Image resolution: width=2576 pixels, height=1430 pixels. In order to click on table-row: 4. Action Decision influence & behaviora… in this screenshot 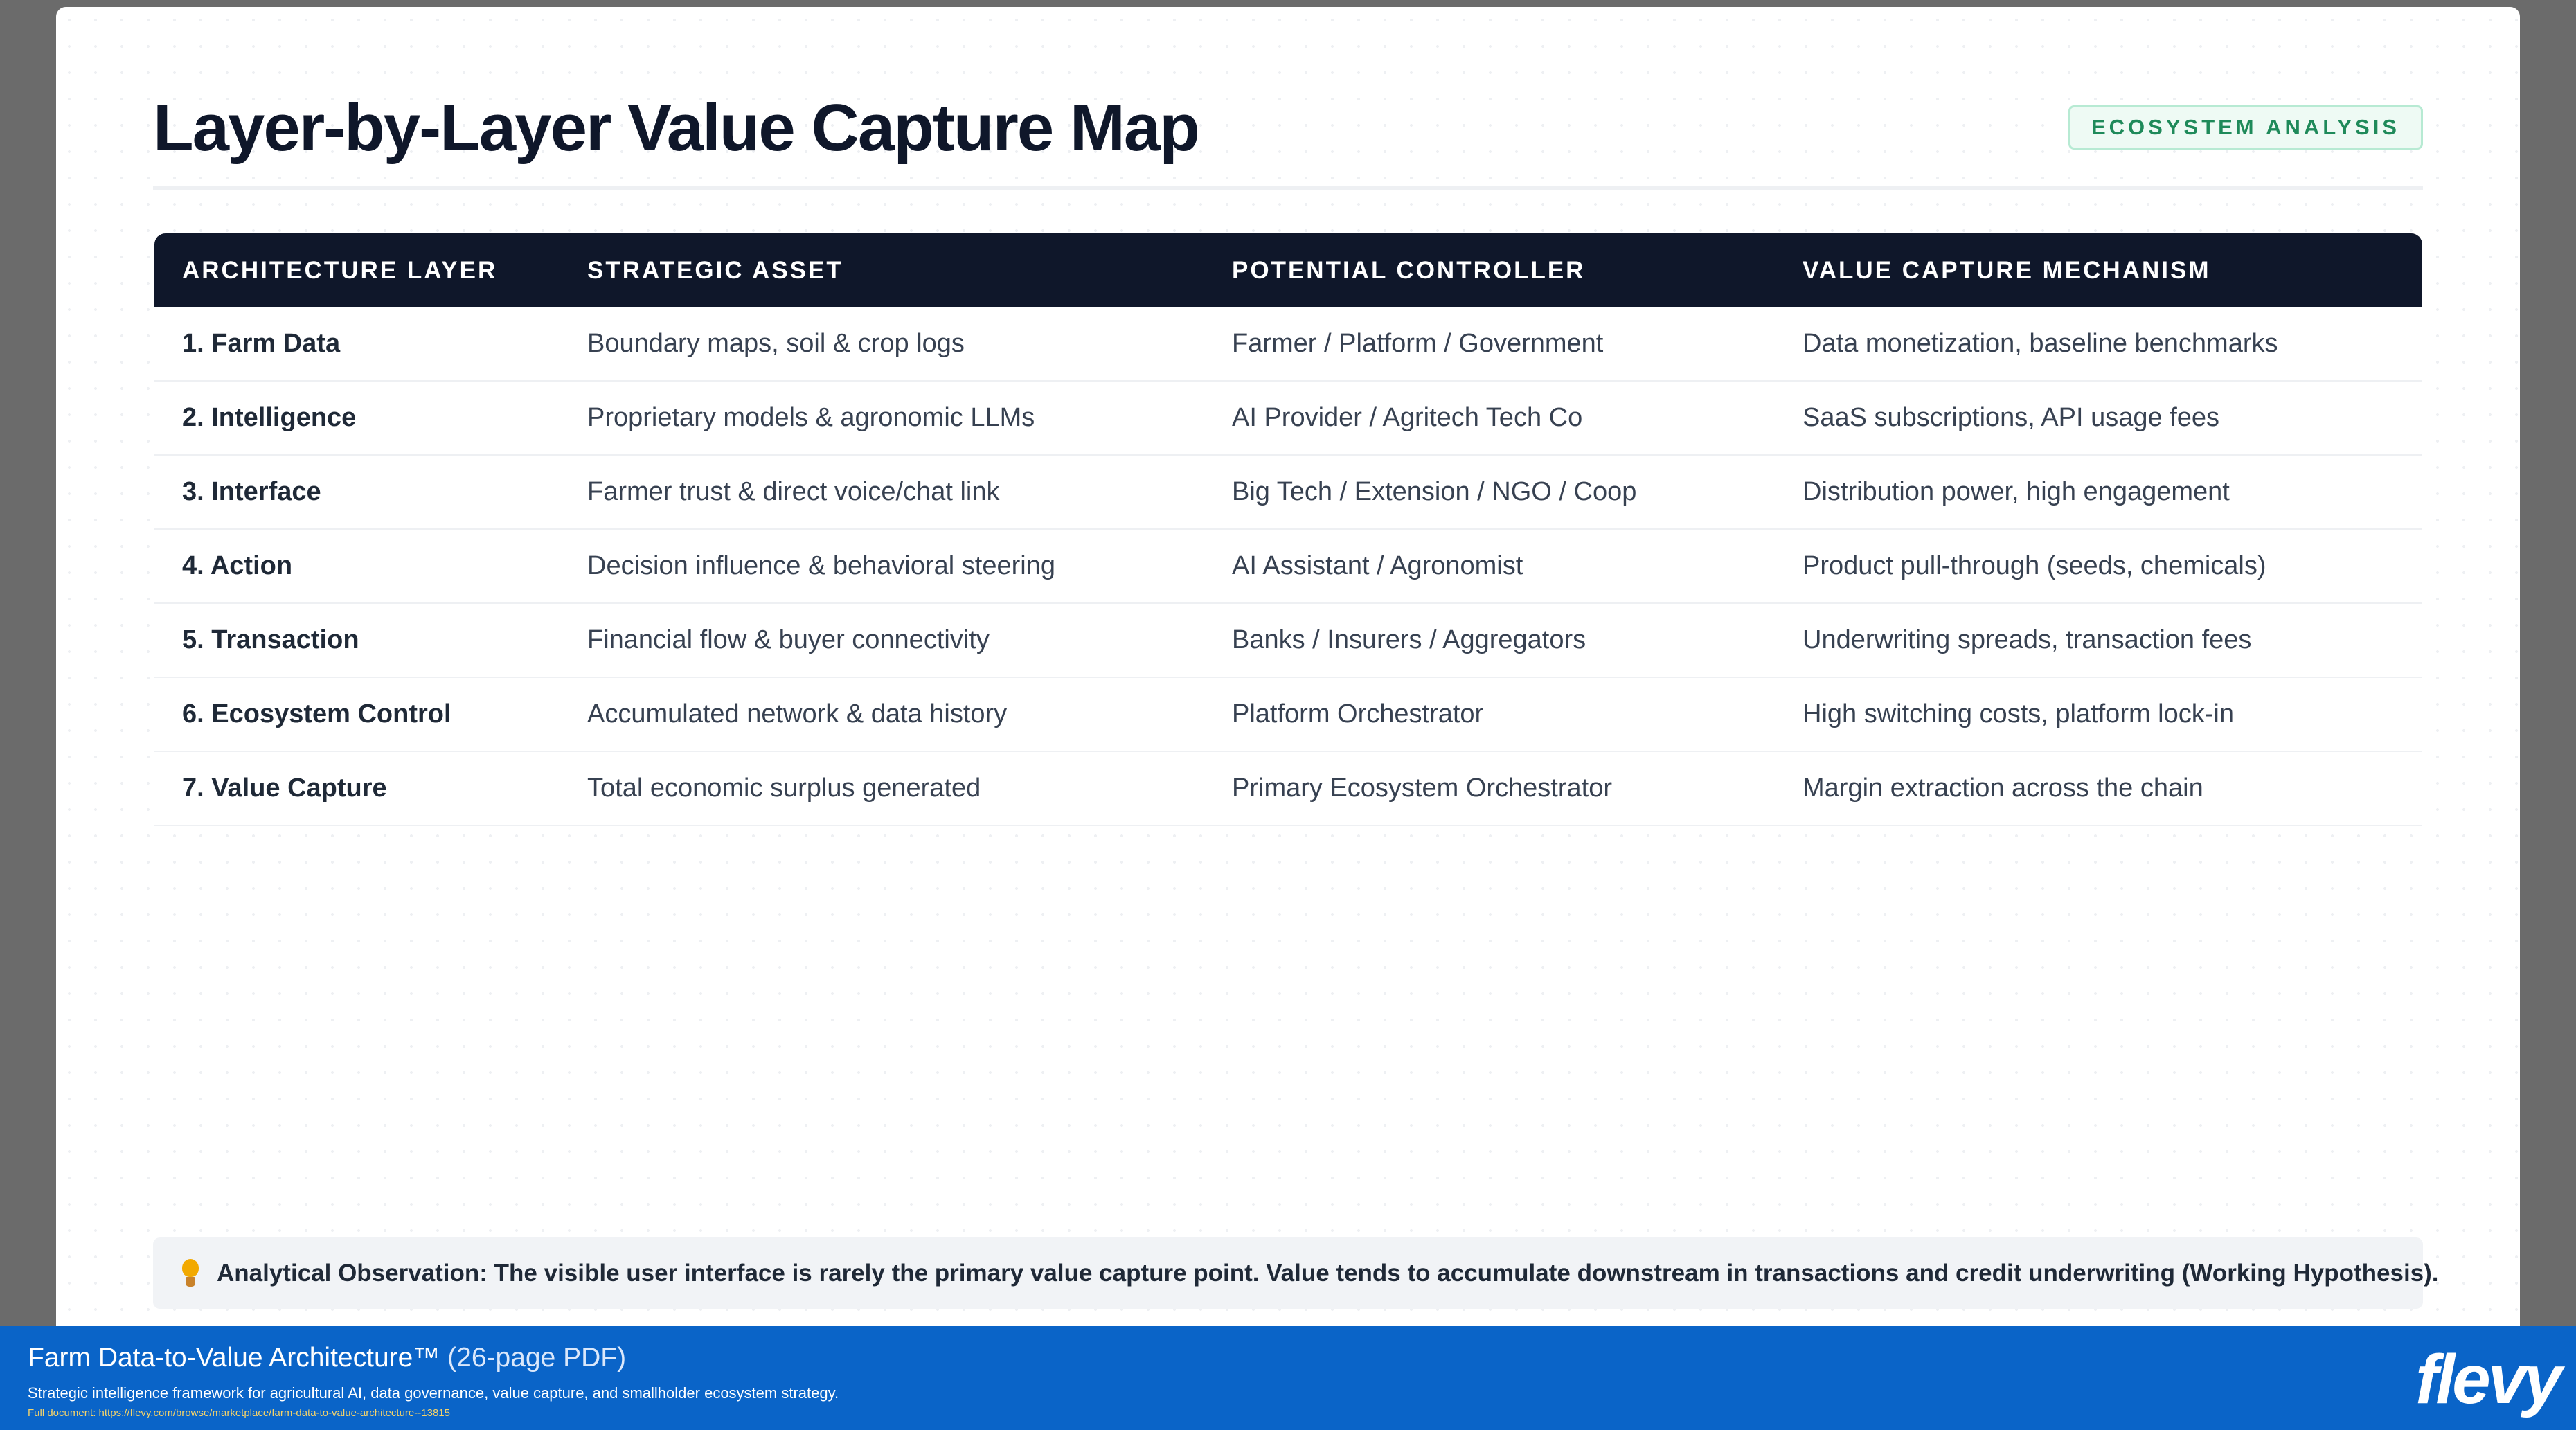, I will do `click(1288, 567)`.